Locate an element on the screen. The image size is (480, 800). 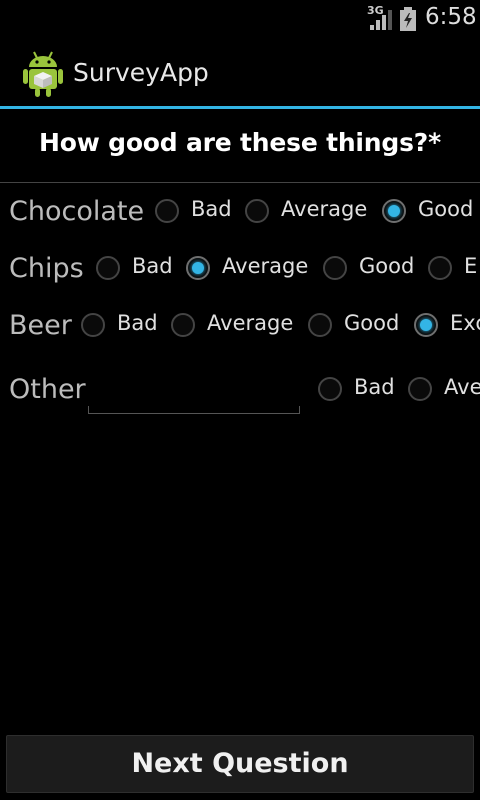
survey-row-beer: Beer Bad Average Good Exc is located at coordinates (240, 335).